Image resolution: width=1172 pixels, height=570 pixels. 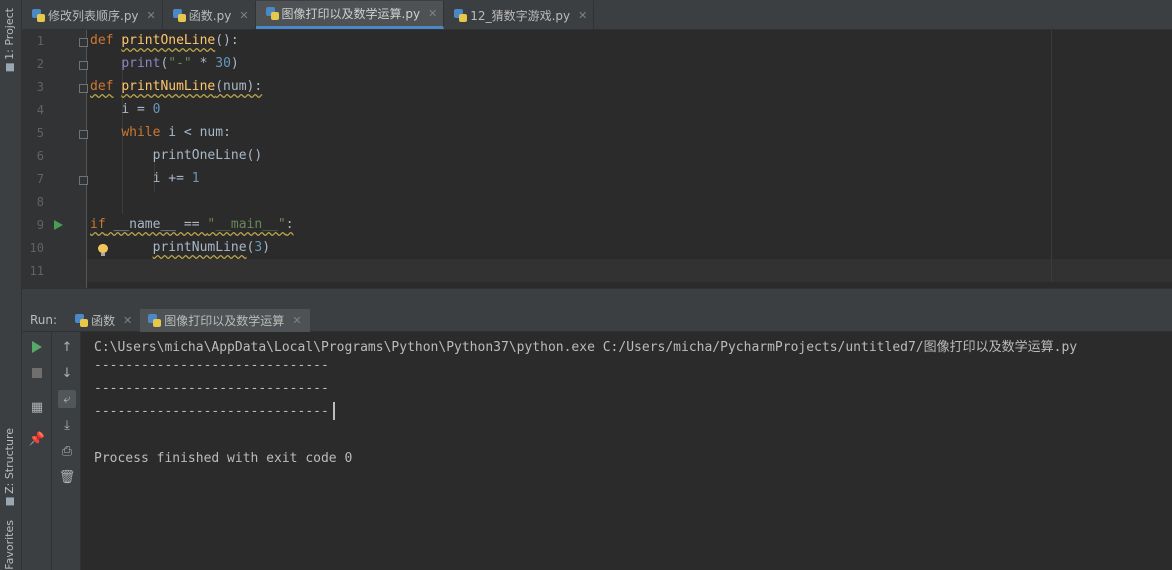 I want to click on favorites-tool-label: Favorites, so click(x=9, y=545).